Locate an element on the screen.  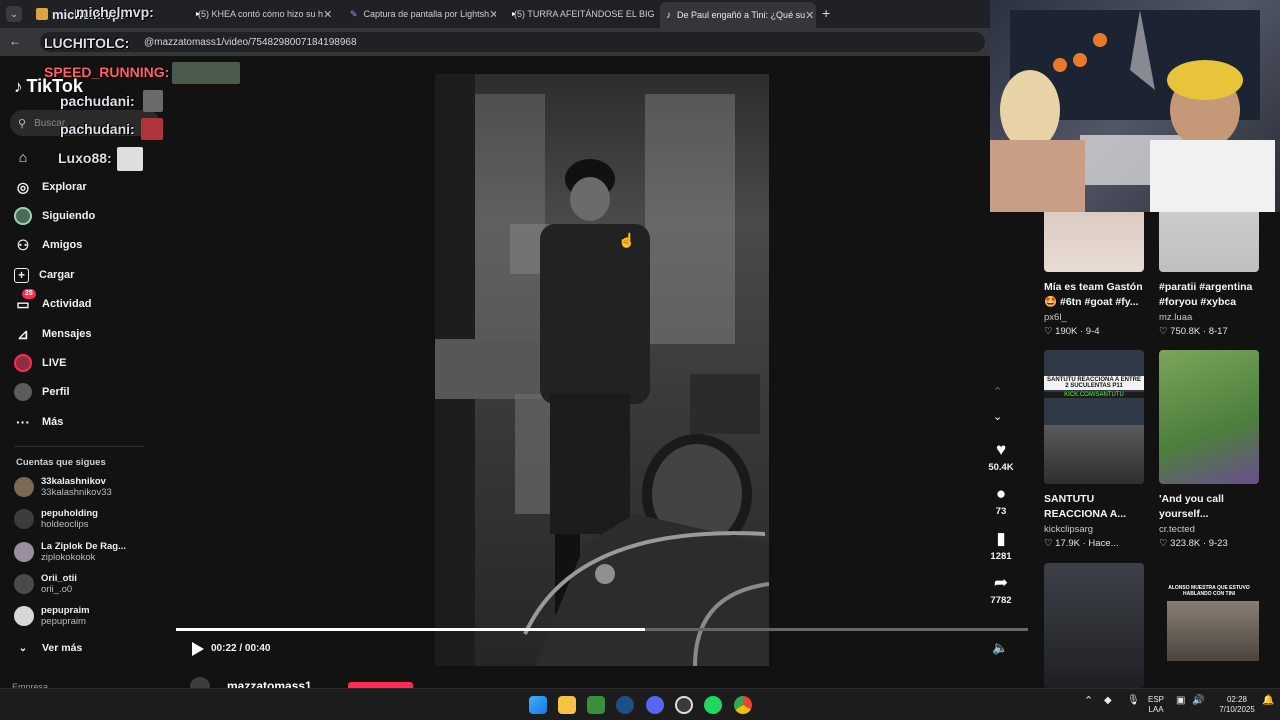
language-indicator: ESP LAA is located at coordinates (1156, 705).